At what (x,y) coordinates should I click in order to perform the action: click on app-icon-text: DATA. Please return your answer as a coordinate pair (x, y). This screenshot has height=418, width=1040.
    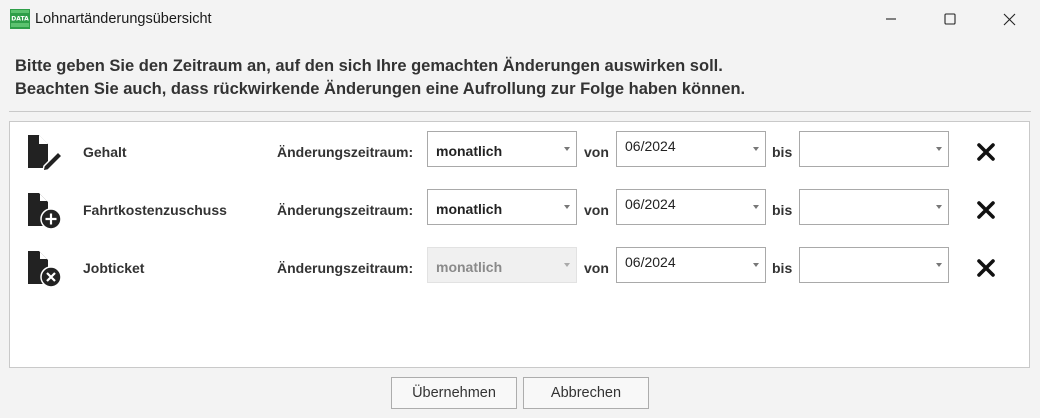
    Looking at the image, I should click on (20, 19).